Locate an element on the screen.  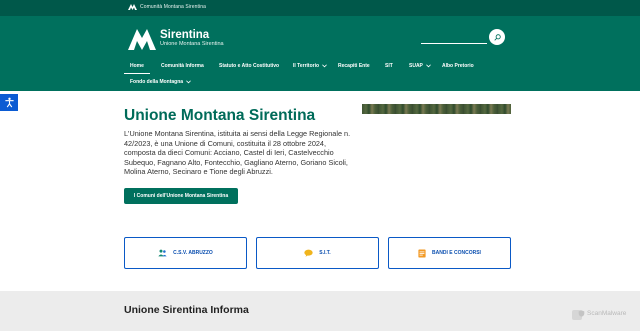
site-logo-icon is located at coordinates (142, 38).